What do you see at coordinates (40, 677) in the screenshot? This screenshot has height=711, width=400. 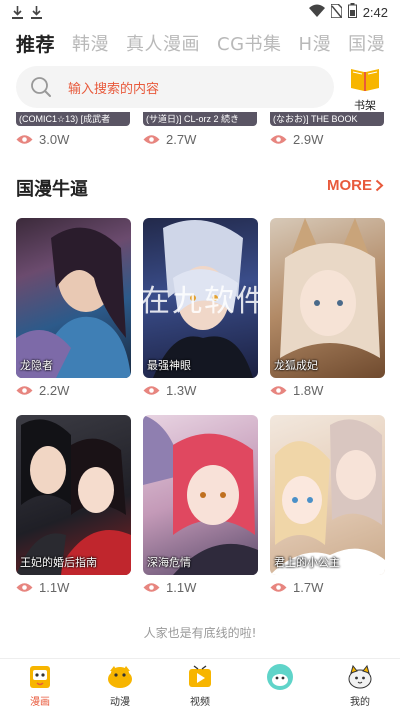 I see `comic-icon` at bounding box center [40, 677].